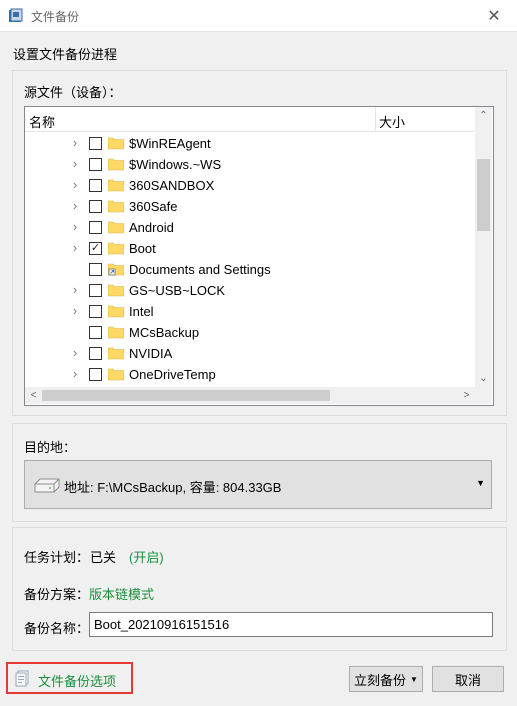 Image resolution: width=517 pixels, height=706 pixels. What do you see at coordinates (164, 332) in the screenshot?
I see `tree-row-label: MCsBackup` at bounding box center [164, 332].